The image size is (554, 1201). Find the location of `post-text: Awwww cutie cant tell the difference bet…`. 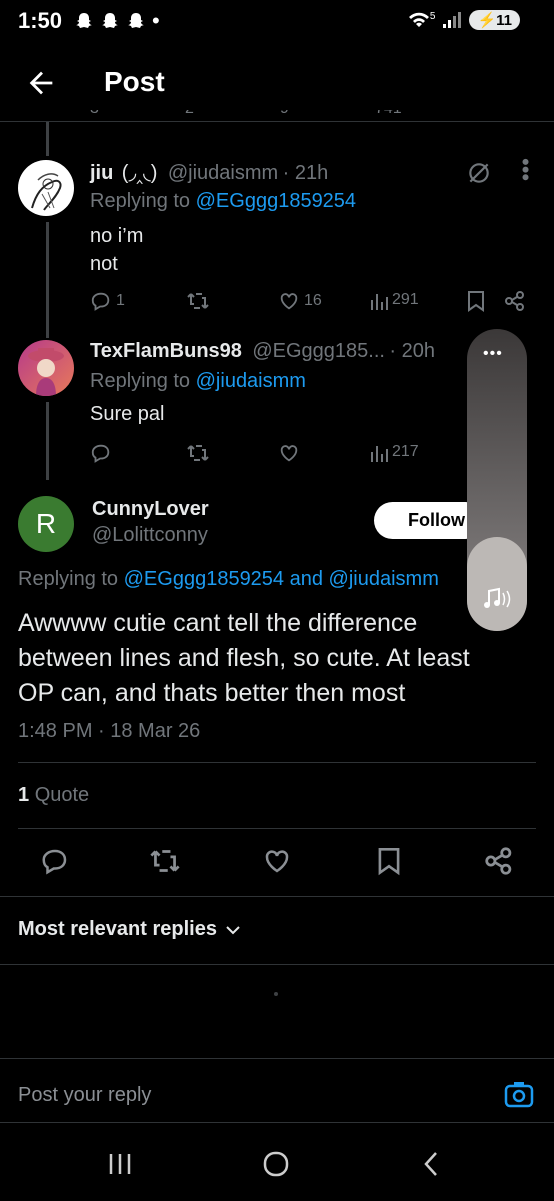

post-text: Awwww cutie cant tell the difference bet… is located at coordinates (244, 658).